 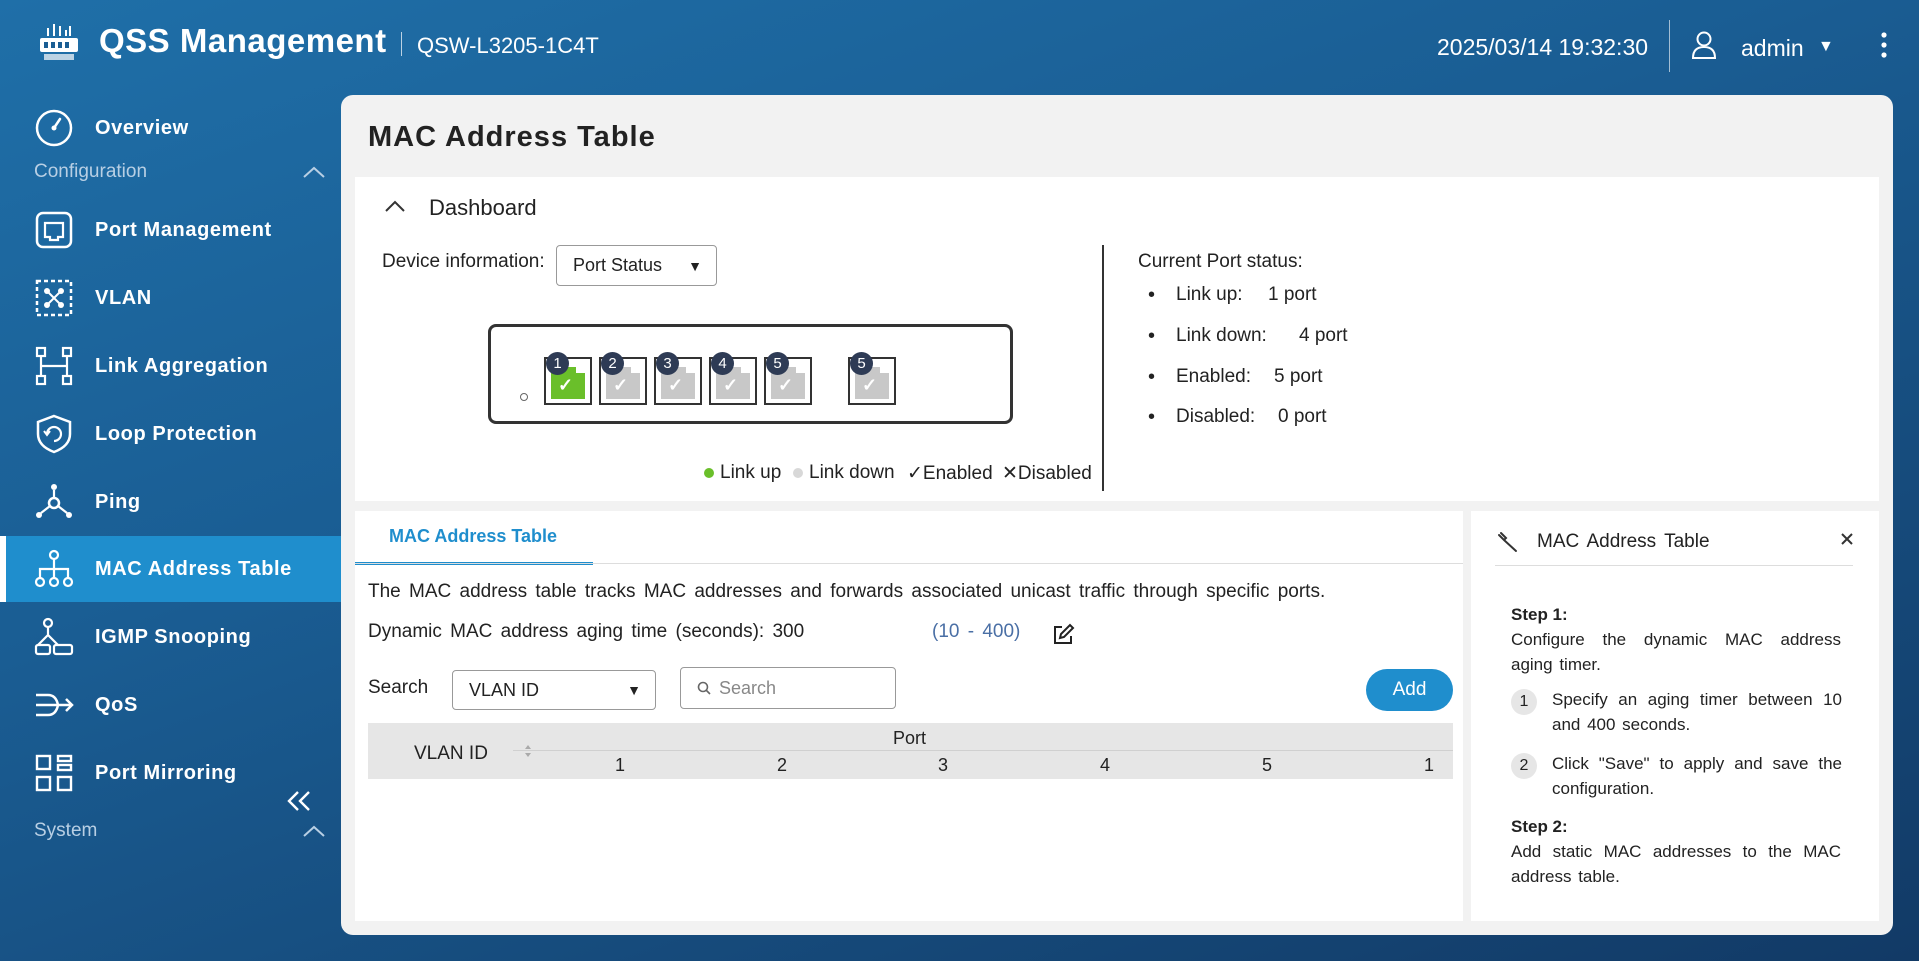 I want to click on tab-divider, so click(x=909, y=563).